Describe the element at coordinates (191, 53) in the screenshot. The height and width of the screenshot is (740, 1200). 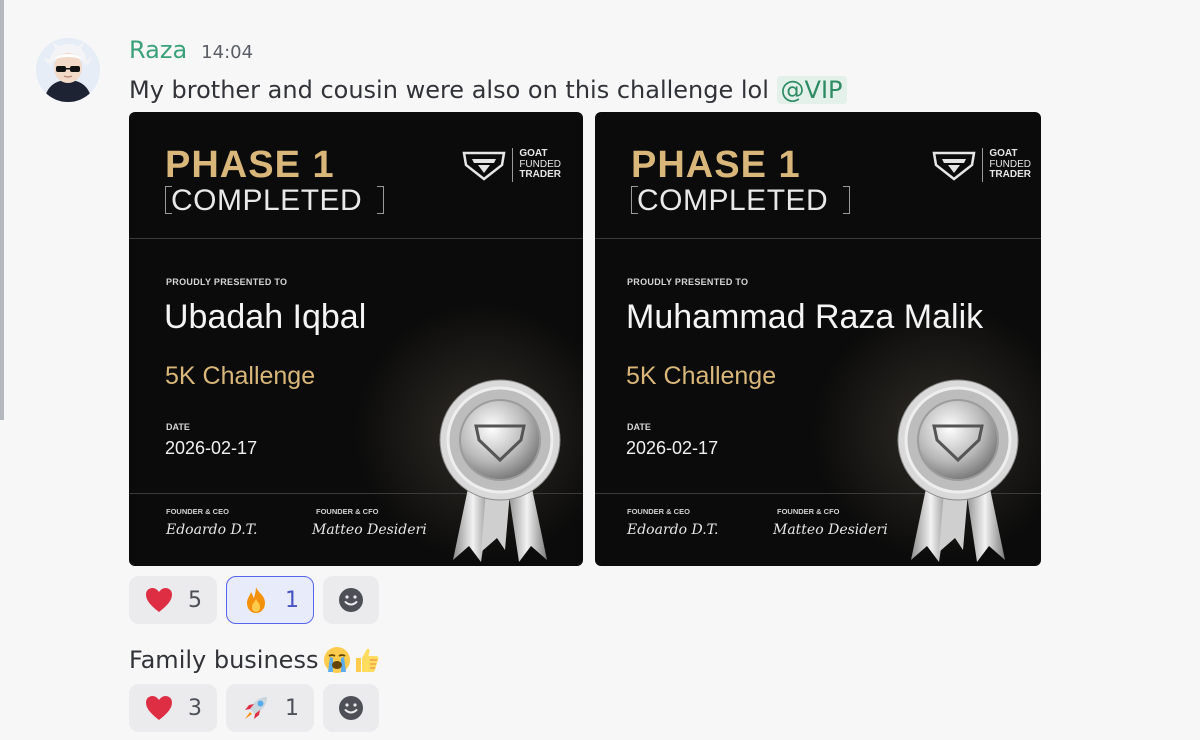
I see `message-header: Raza 14:04` at that location.